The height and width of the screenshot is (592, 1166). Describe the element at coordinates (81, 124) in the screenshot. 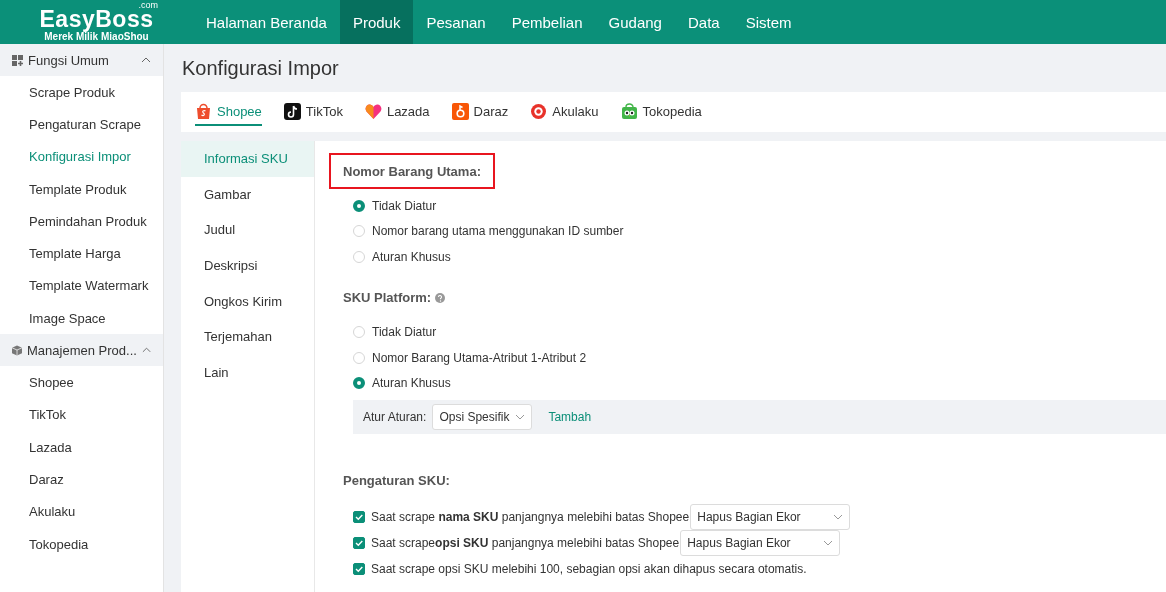

I see `sidebar-item: Pengaturan Scrape` at that location.